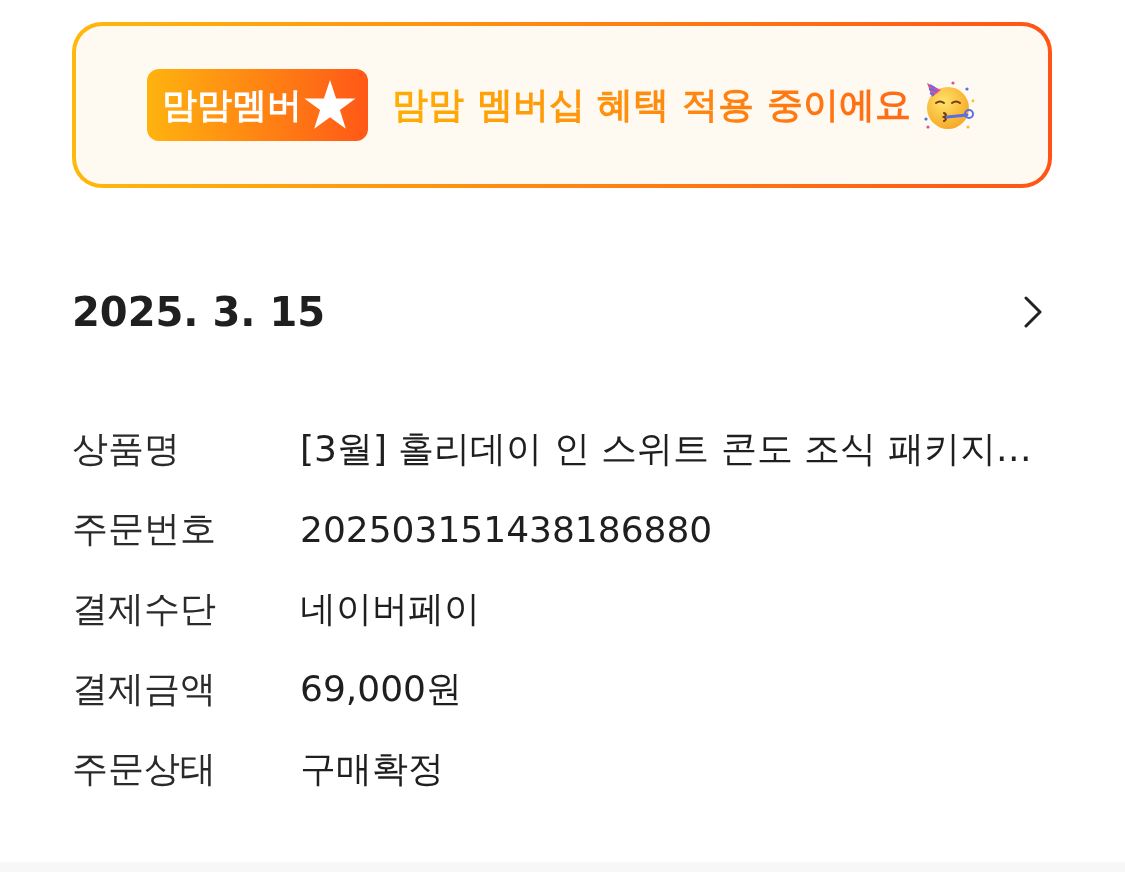  I want to click on detail-value: 네이버페이, so click(390, 608).